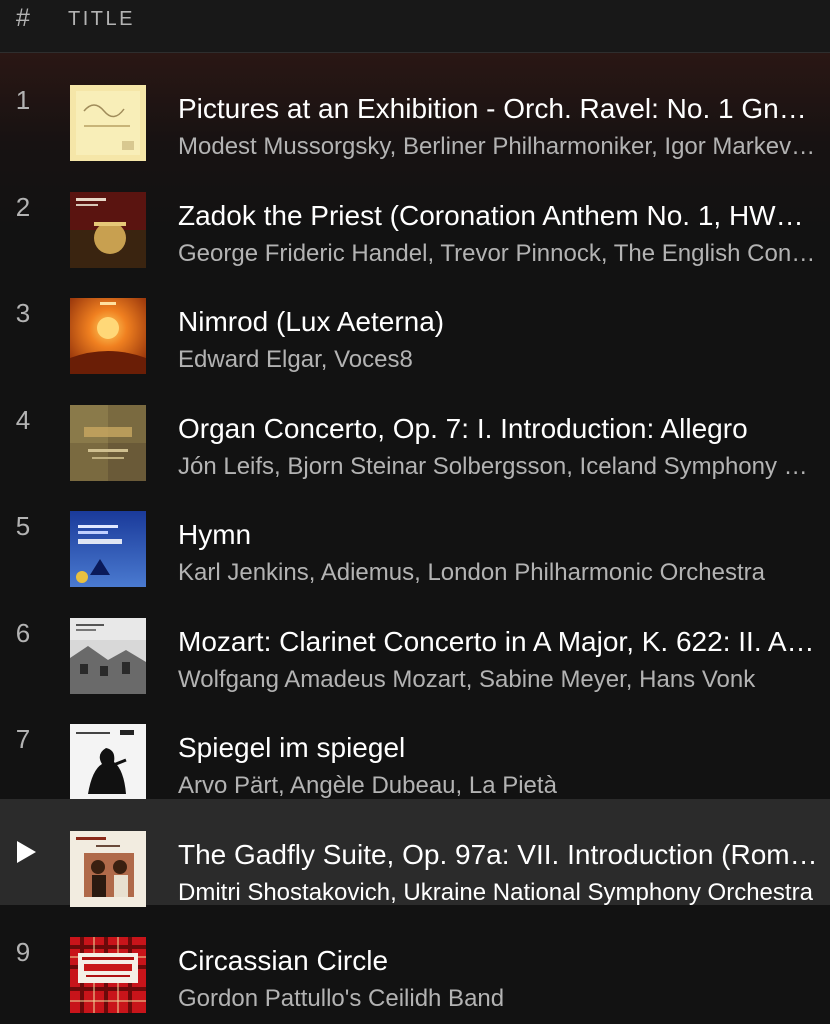  I want to click on track-number: 3, so click(23, 313).